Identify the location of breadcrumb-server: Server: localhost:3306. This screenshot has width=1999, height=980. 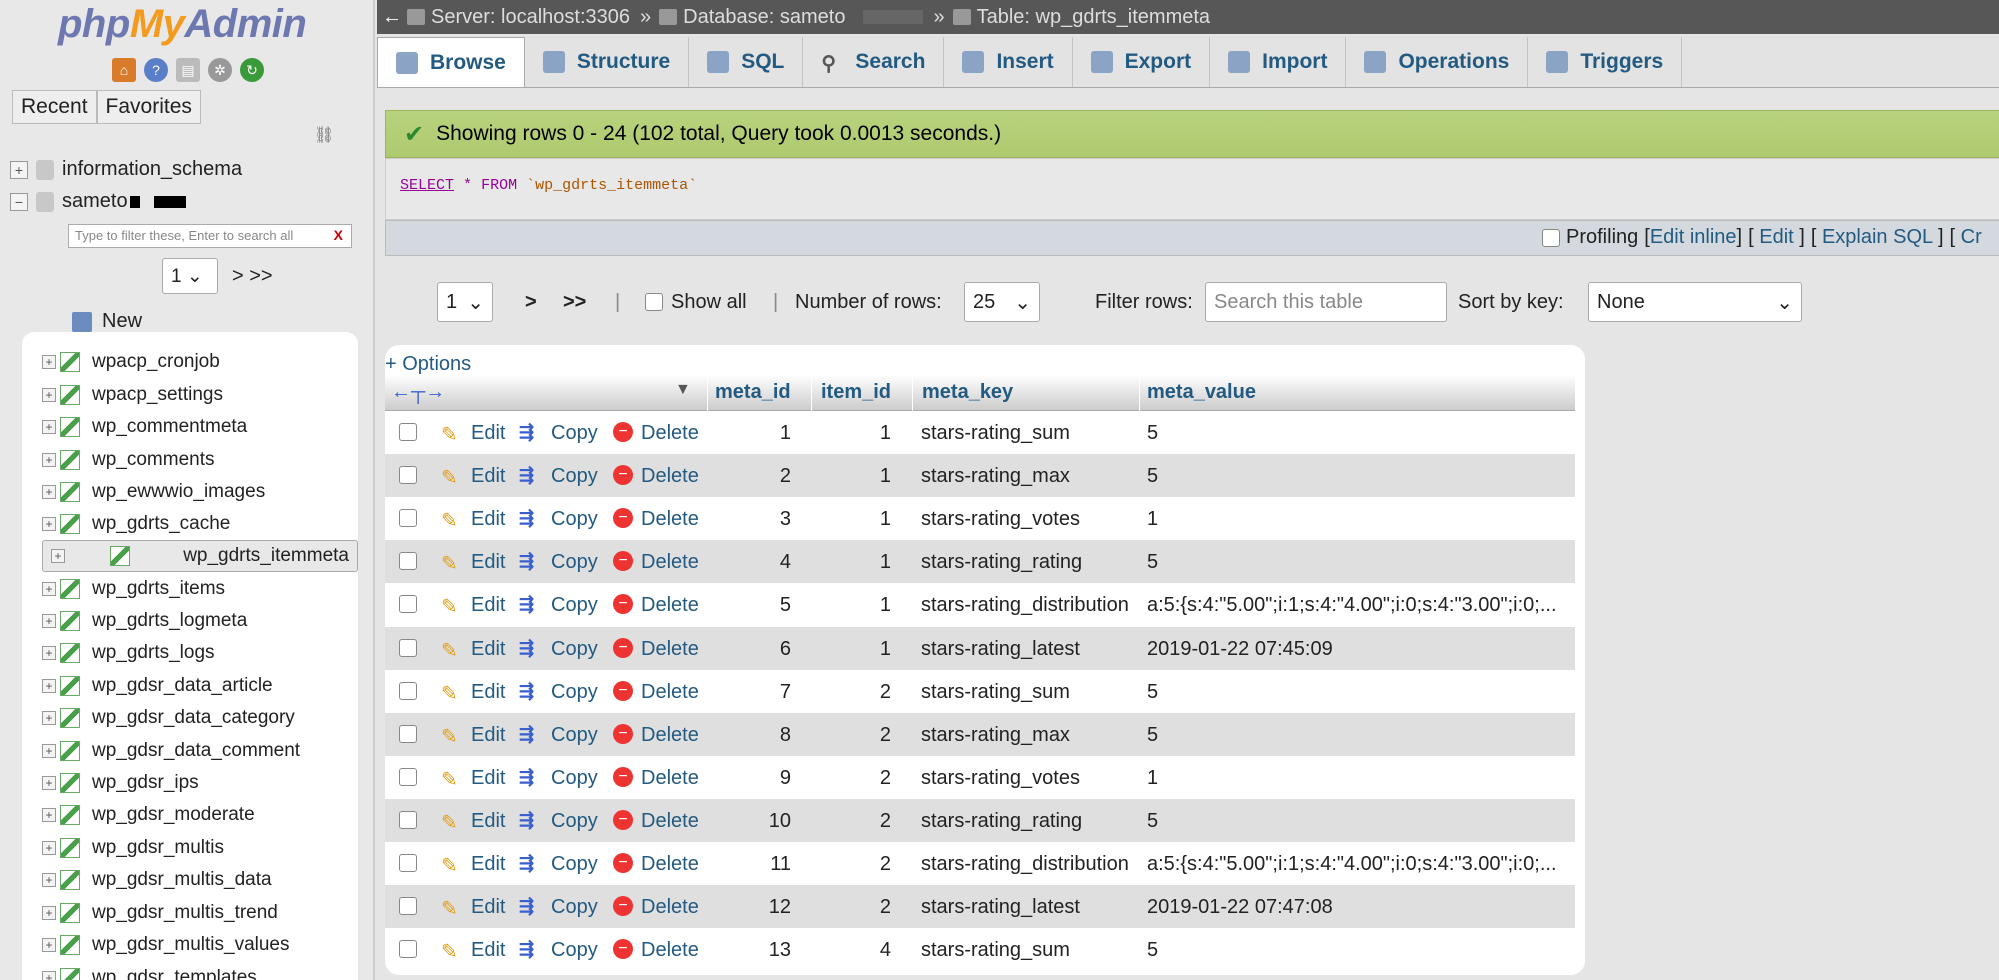
(518, 17).